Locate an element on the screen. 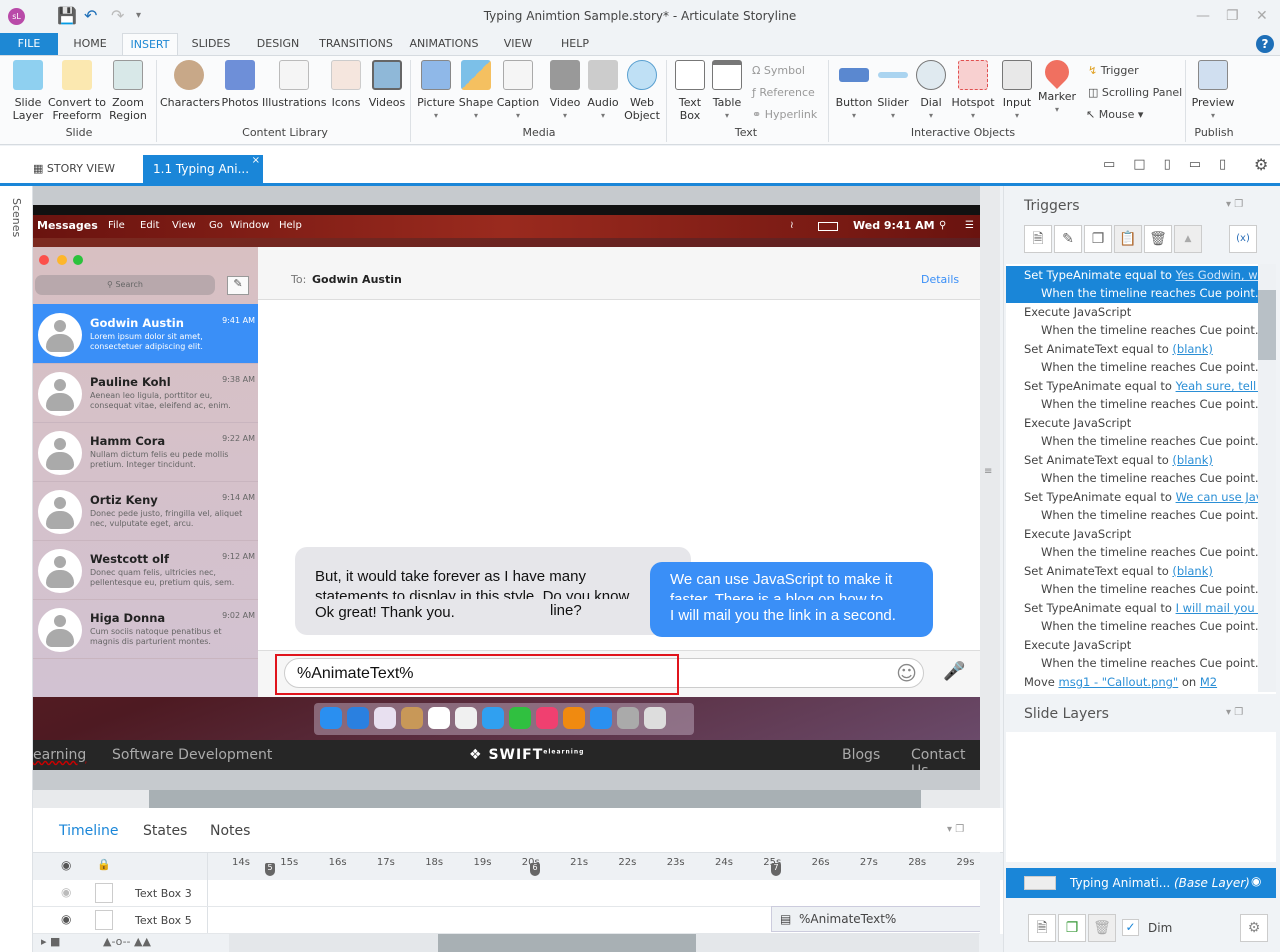 The width and height of the screenshot is (1280, 952). edit-trigger-icon: ✎ is located at coordinates (1068, 239).